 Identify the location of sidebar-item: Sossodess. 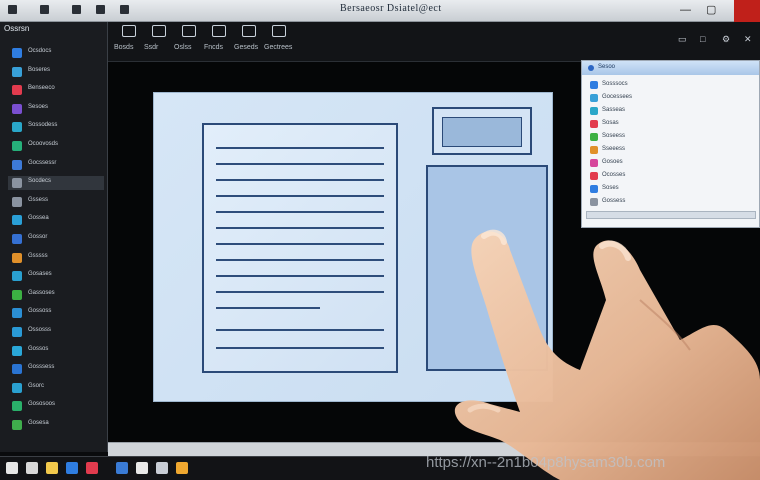
(56, 127).